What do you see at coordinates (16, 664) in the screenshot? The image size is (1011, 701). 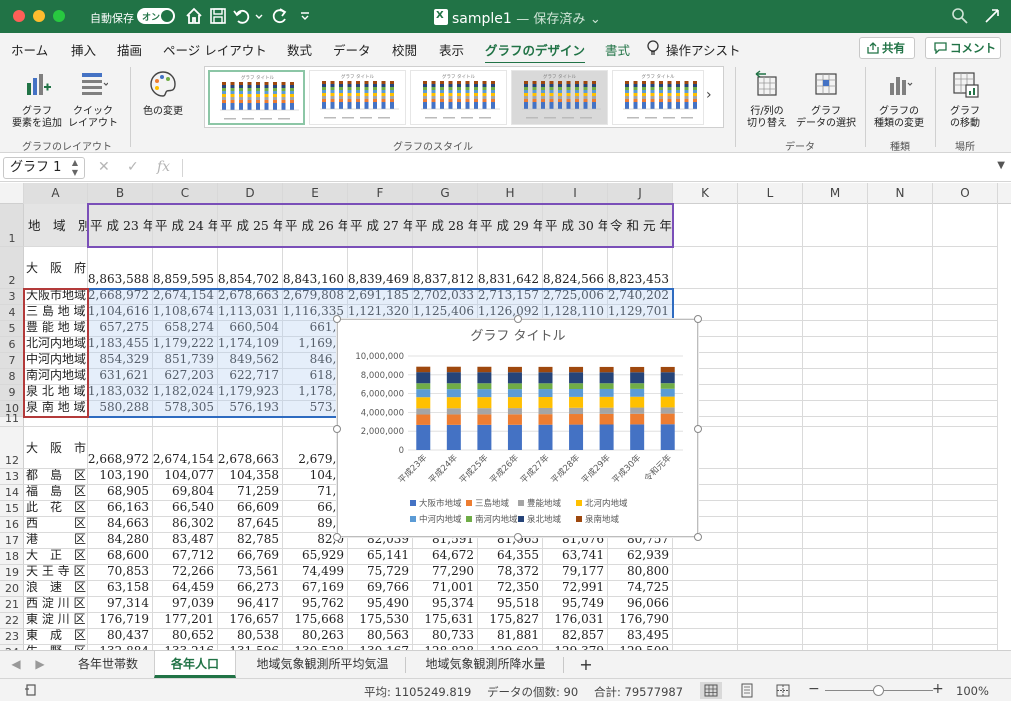 I see `scroll-tabs-left-icon: ◀` at bounding box center [16, 664].